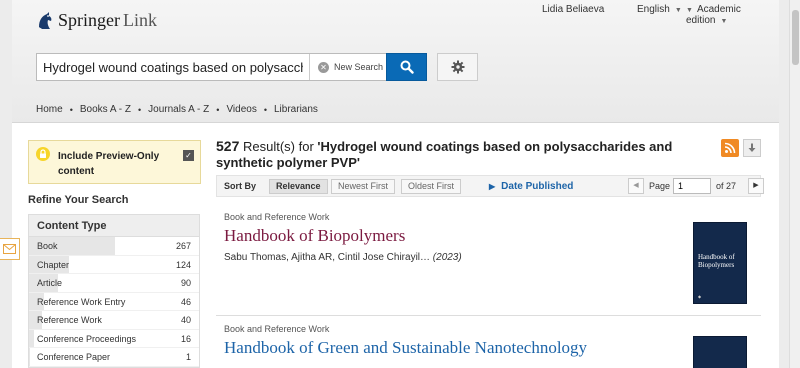 This screenshot has width=800, height=368. I want to click on refine-title: Refine Your Search, so click(78, 200).